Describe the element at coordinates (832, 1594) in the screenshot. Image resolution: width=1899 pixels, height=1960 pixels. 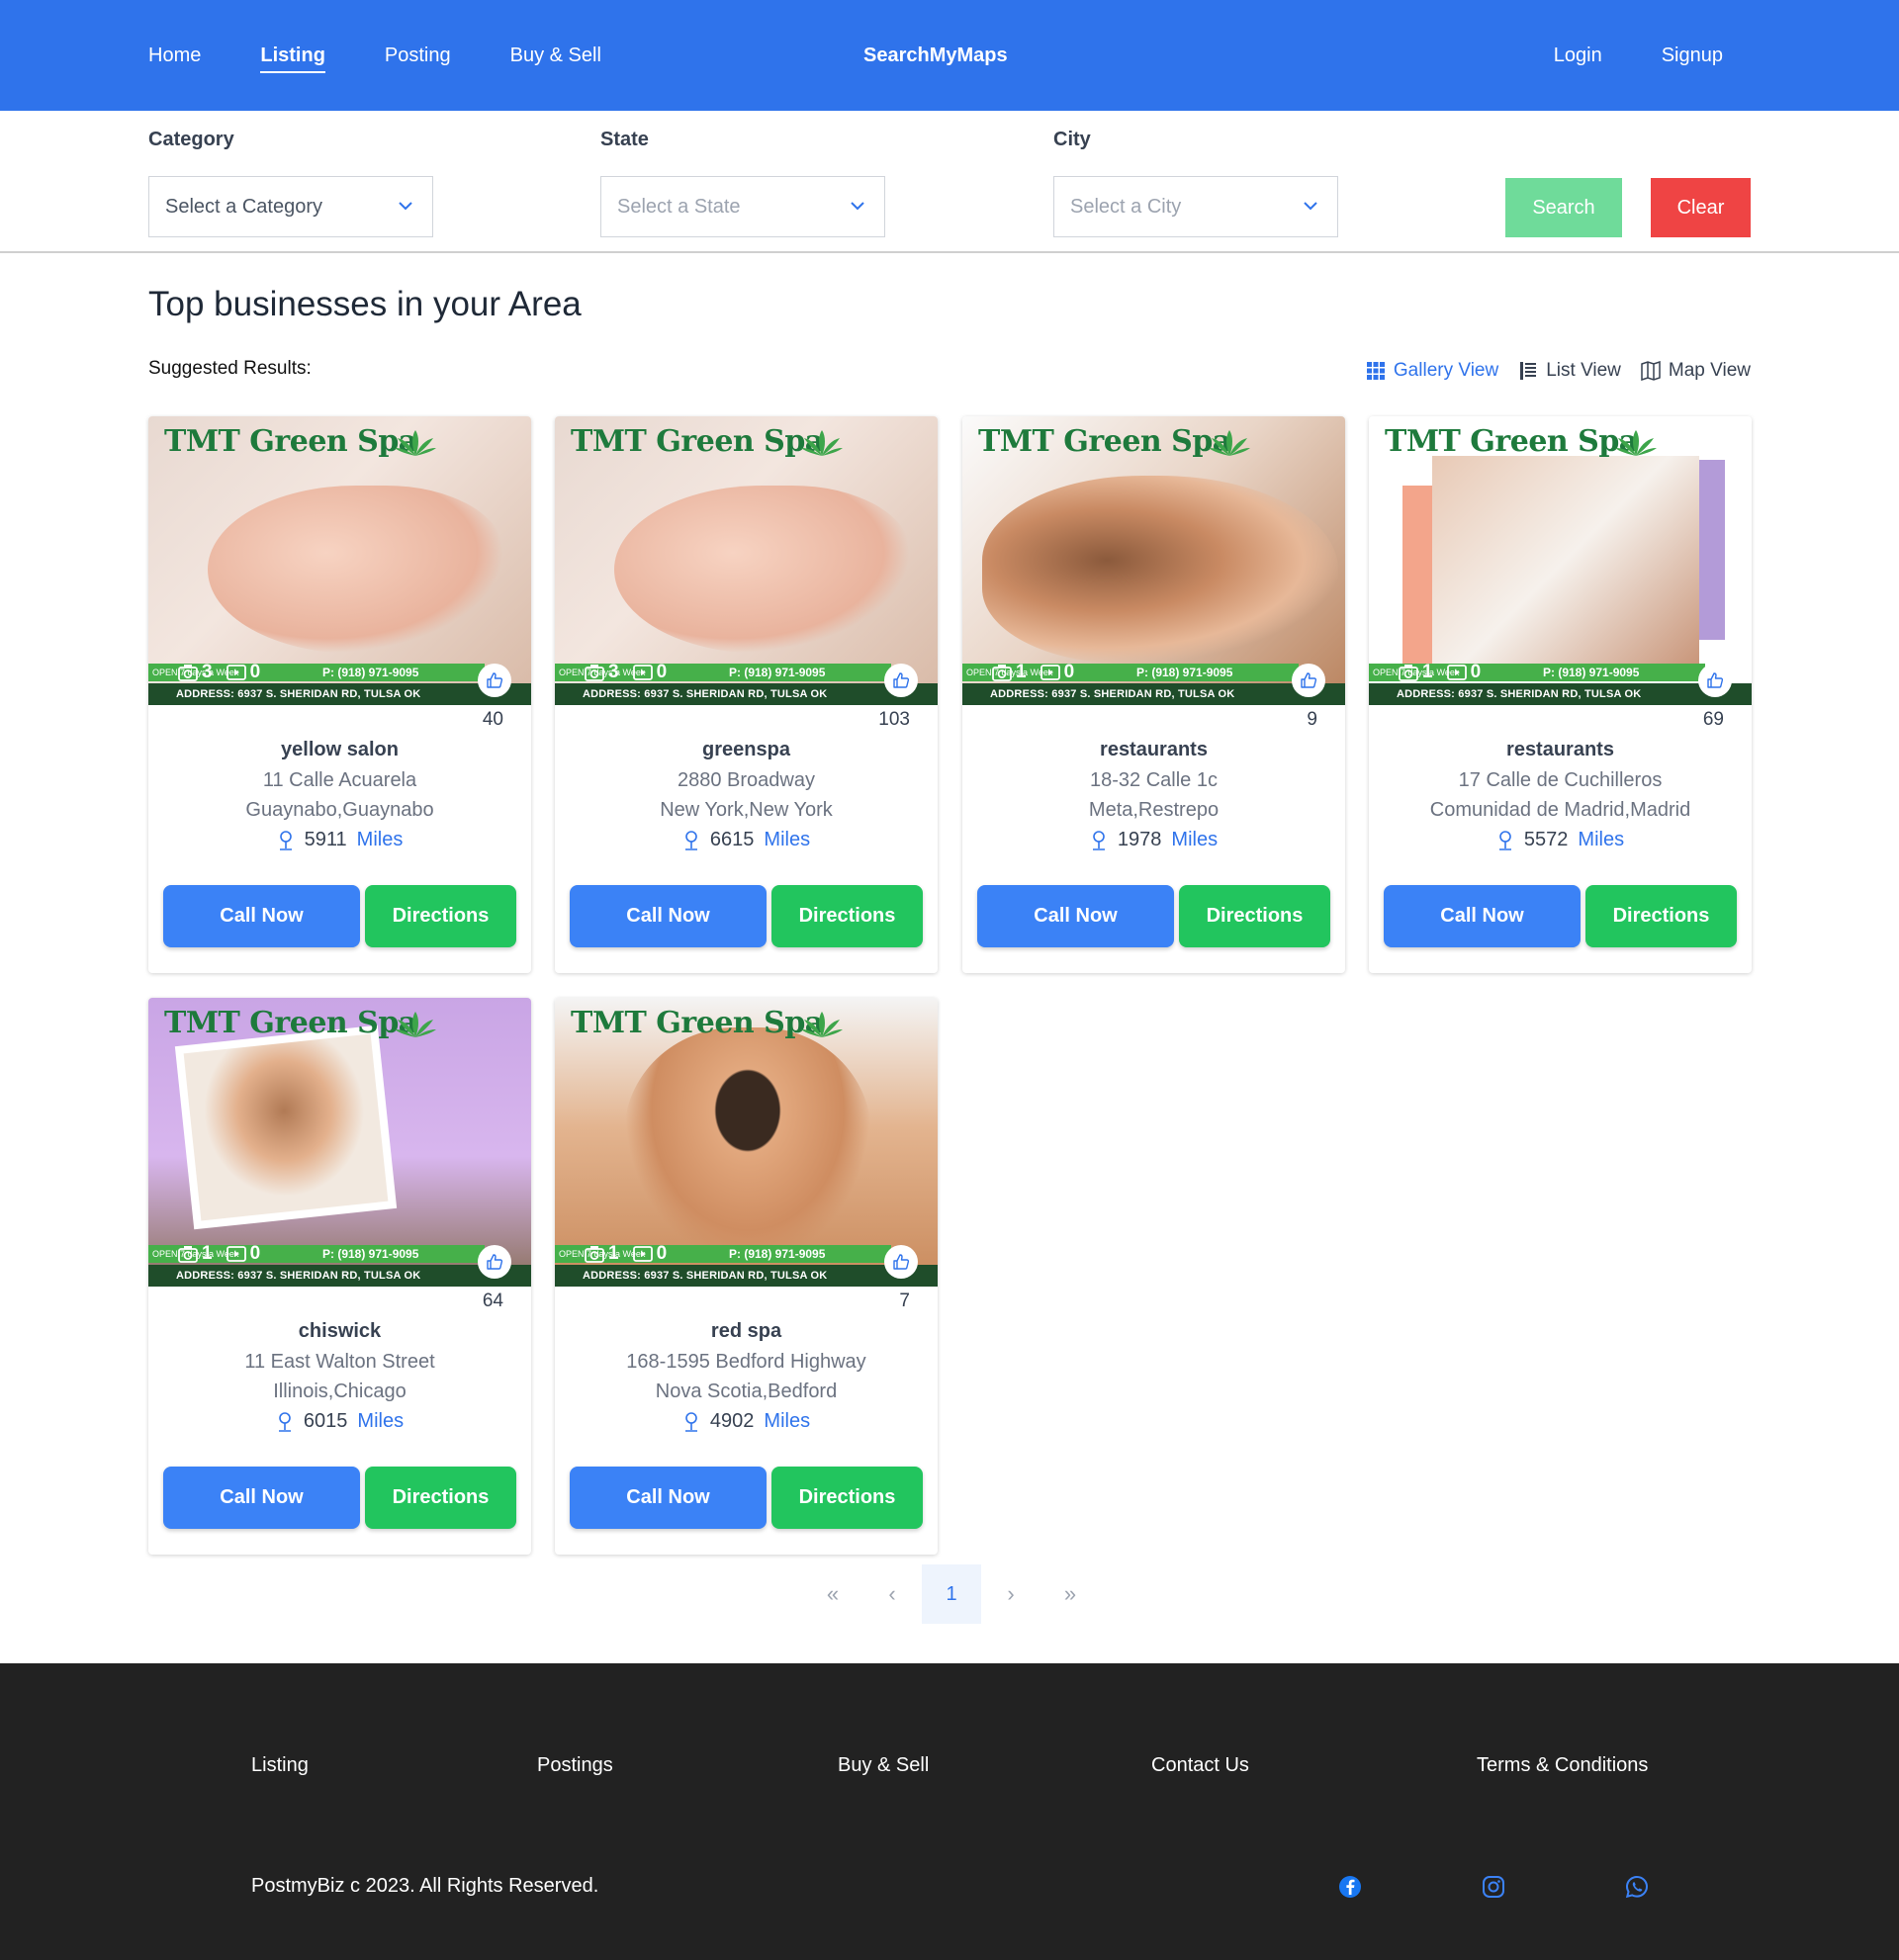
I see `first-page-button: «` at that location.